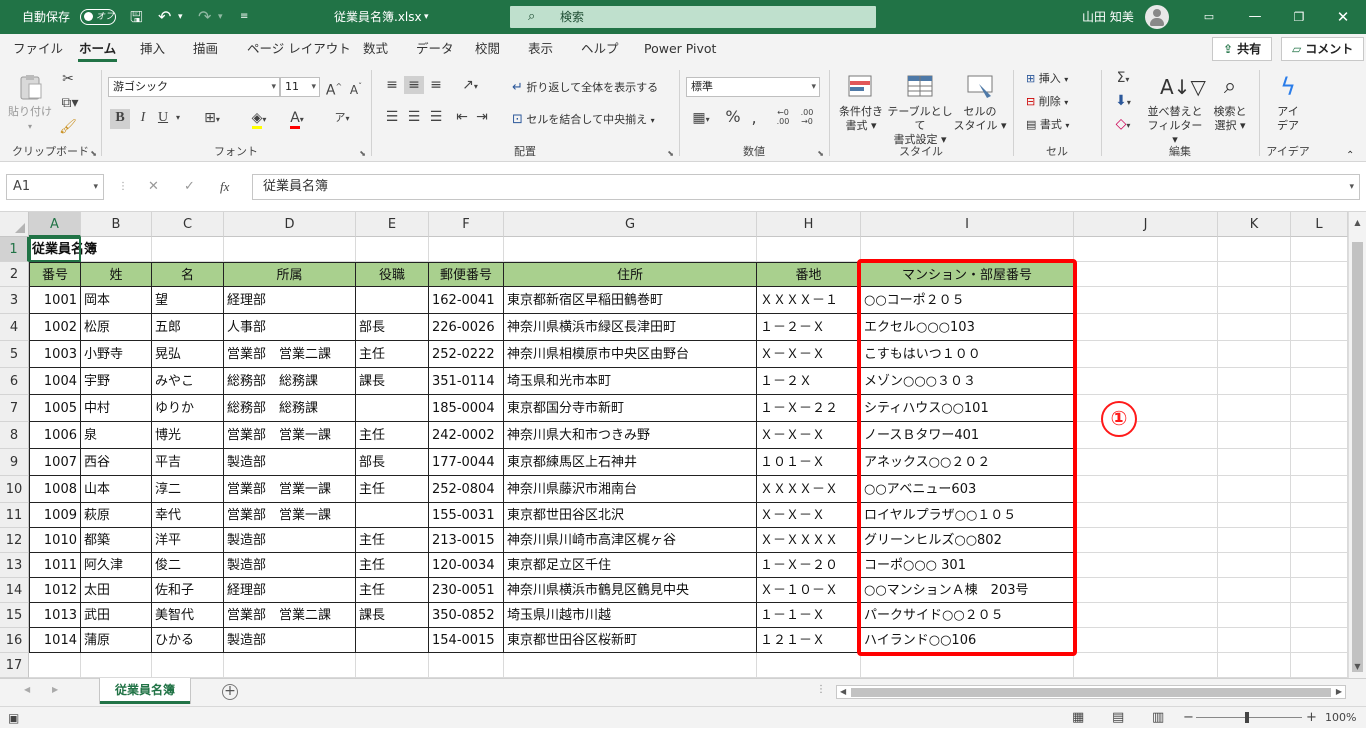  I want to click on table-cell: 1002, so click(55, 327).